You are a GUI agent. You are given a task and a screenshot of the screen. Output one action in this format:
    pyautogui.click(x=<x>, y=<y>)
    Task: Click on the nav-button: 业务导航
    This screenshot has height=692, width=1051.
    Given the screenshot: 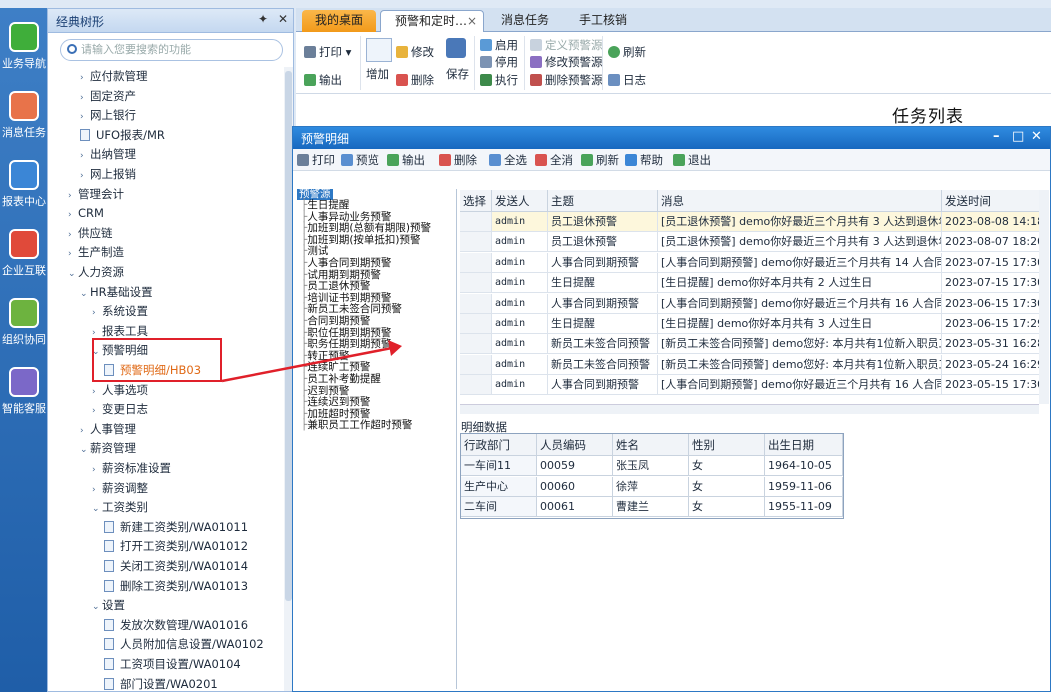 What is the action you would take?
    pyautogui.click(x=23, y=50)
    